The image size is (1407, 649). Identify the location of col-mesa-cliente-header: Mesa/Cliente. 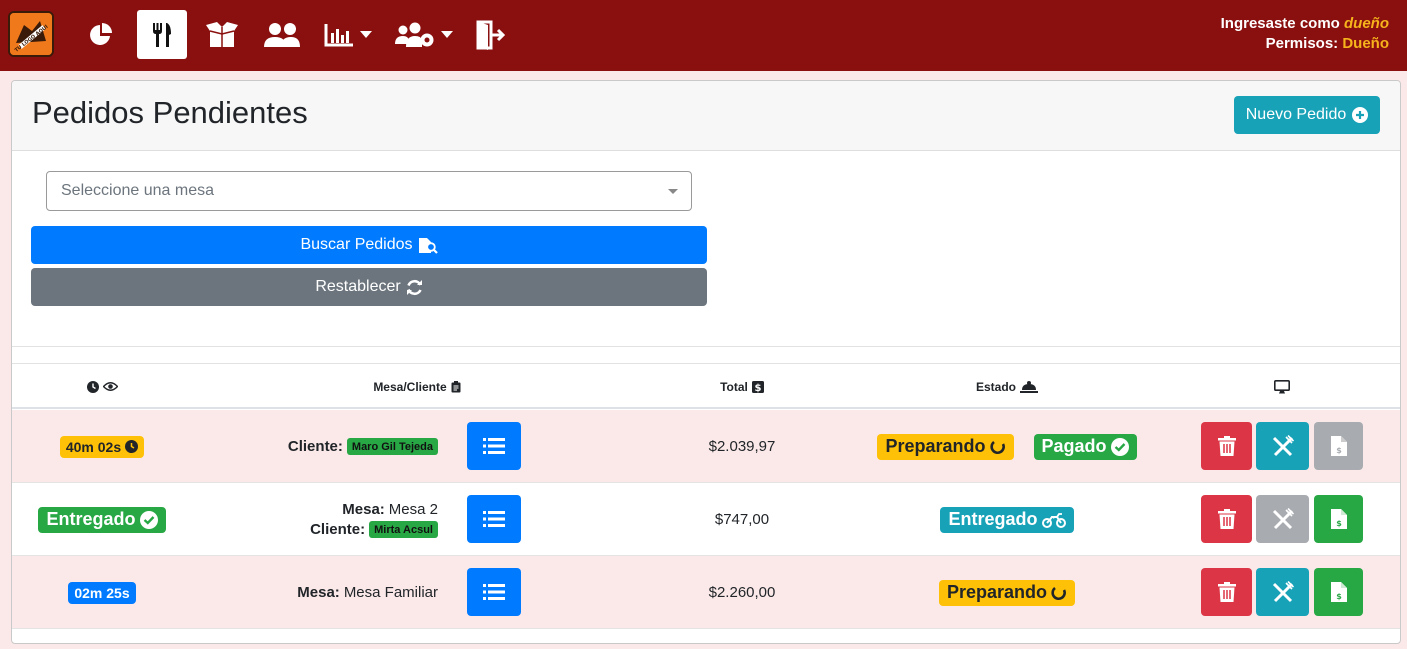
(417, 386).